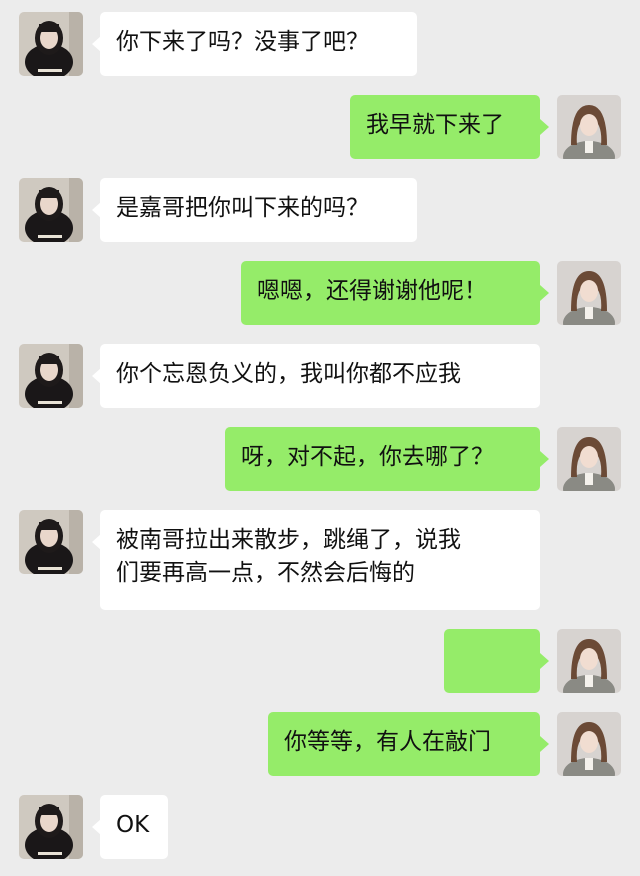 Image resolution: width=640 pixels, height=876 pixels. What do you see at coordinates (258, 210) in the screenshot?
I see `message-bubble-incoming: 是嘉哥把你叫下来的吗？` at bounding box center [258, 210].